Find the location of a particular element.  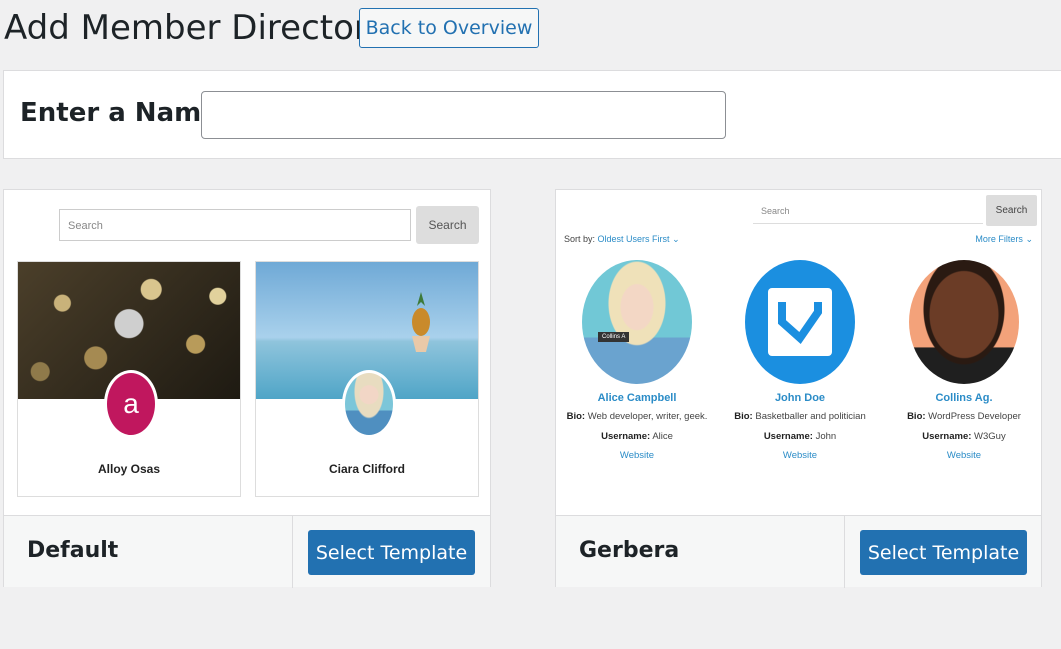

member-username: Username: Alice is located at coordinates (637, 436).